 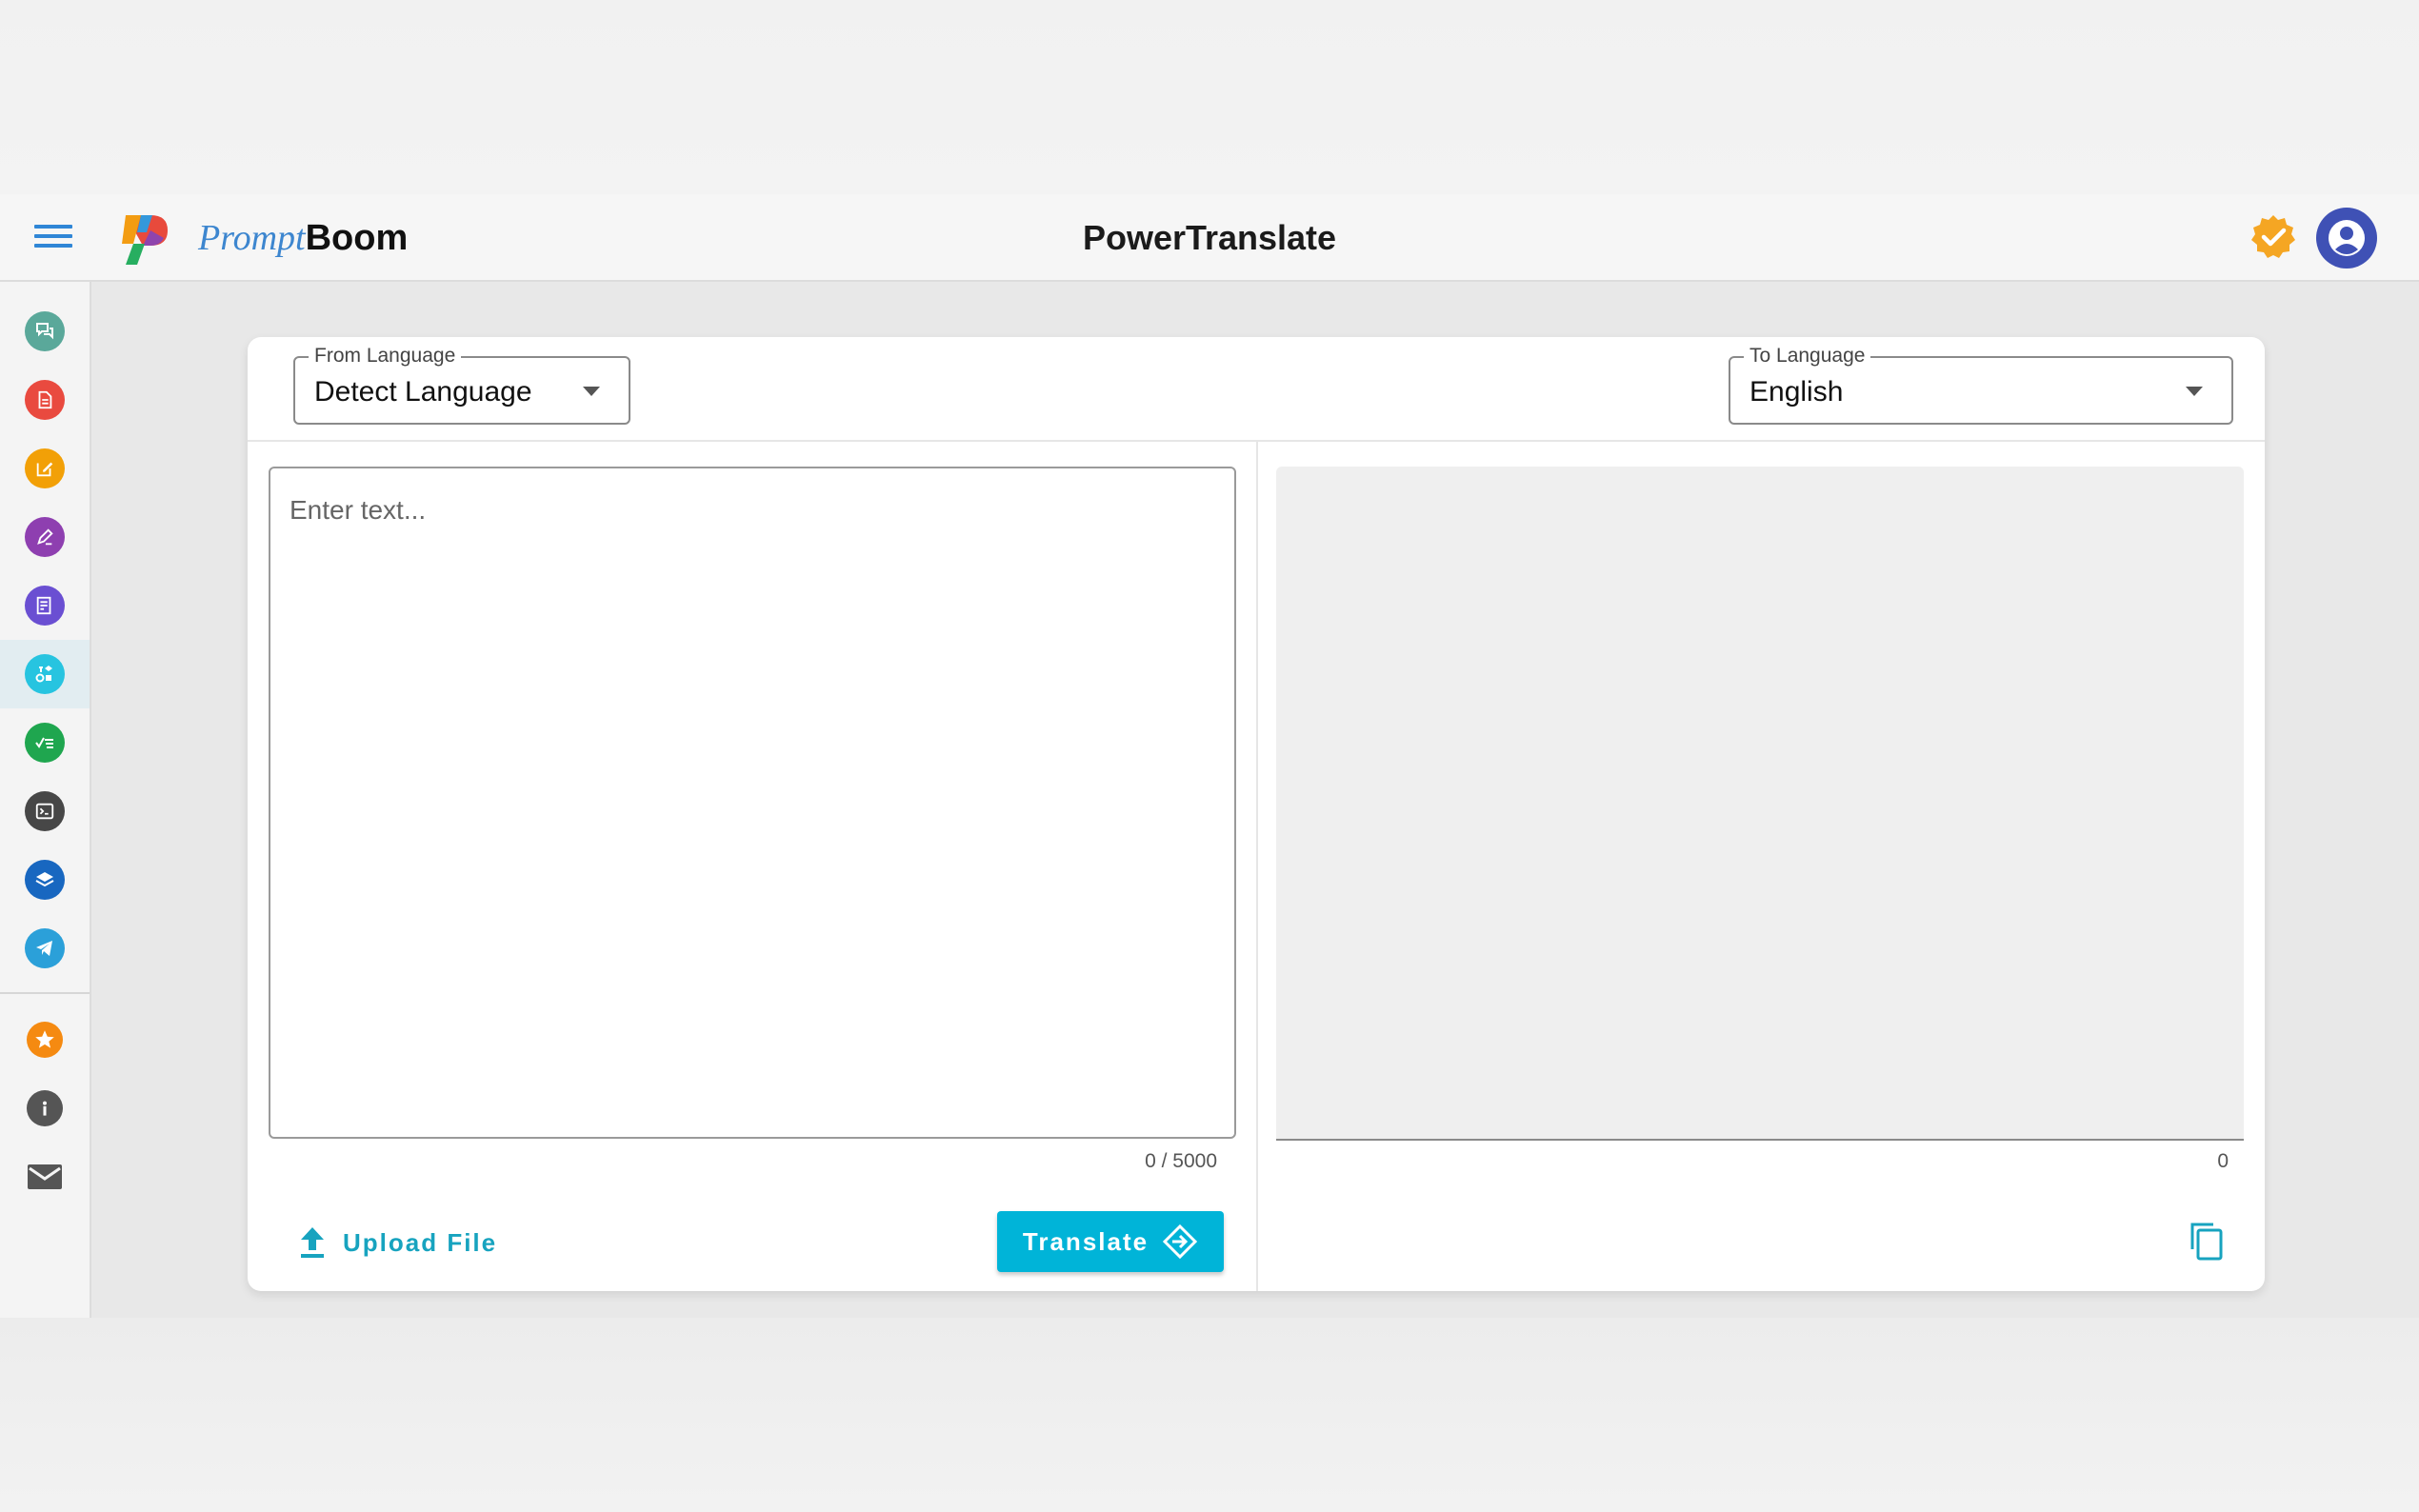 I want to click on upload-file-button: Upload File, so click(x=397, y=1242).